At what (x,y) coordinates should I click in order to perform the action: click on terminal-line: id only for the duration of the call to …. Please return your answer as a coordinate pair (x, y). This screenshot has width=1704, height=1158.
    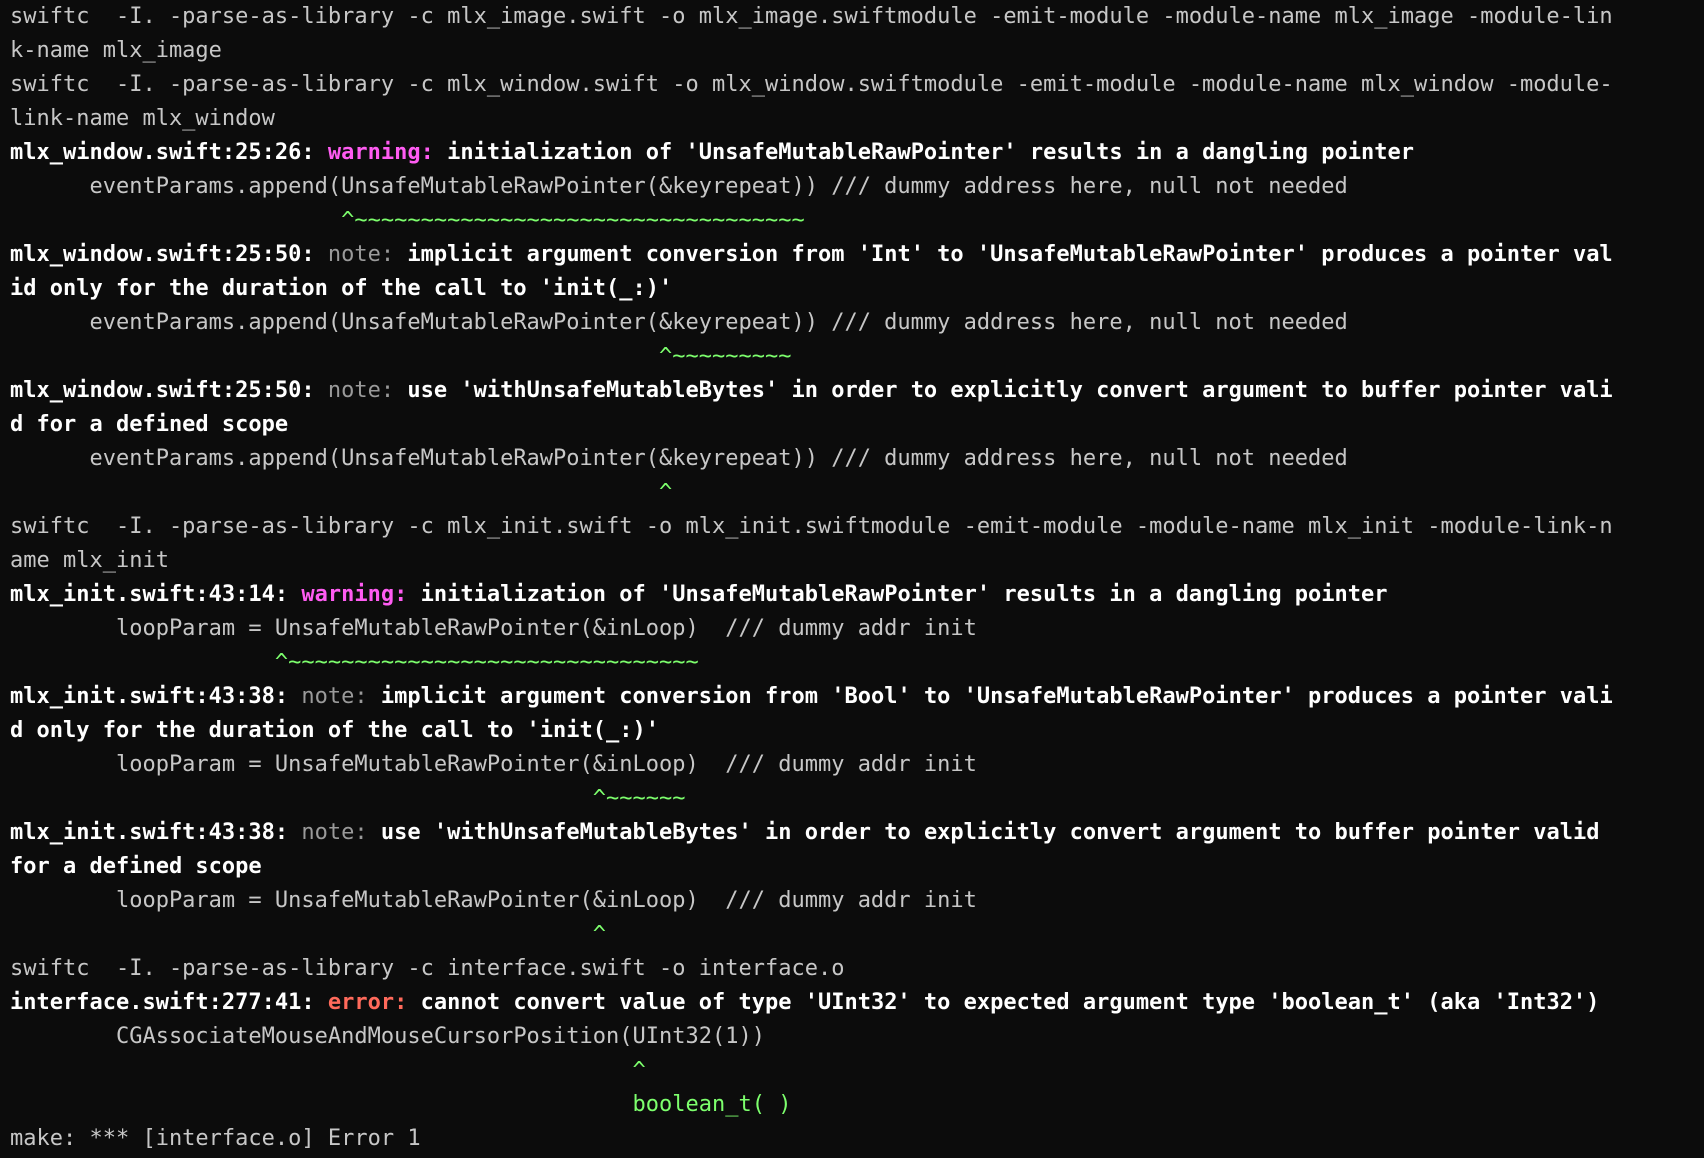
    Looking at the image, I should click on (341, 288).